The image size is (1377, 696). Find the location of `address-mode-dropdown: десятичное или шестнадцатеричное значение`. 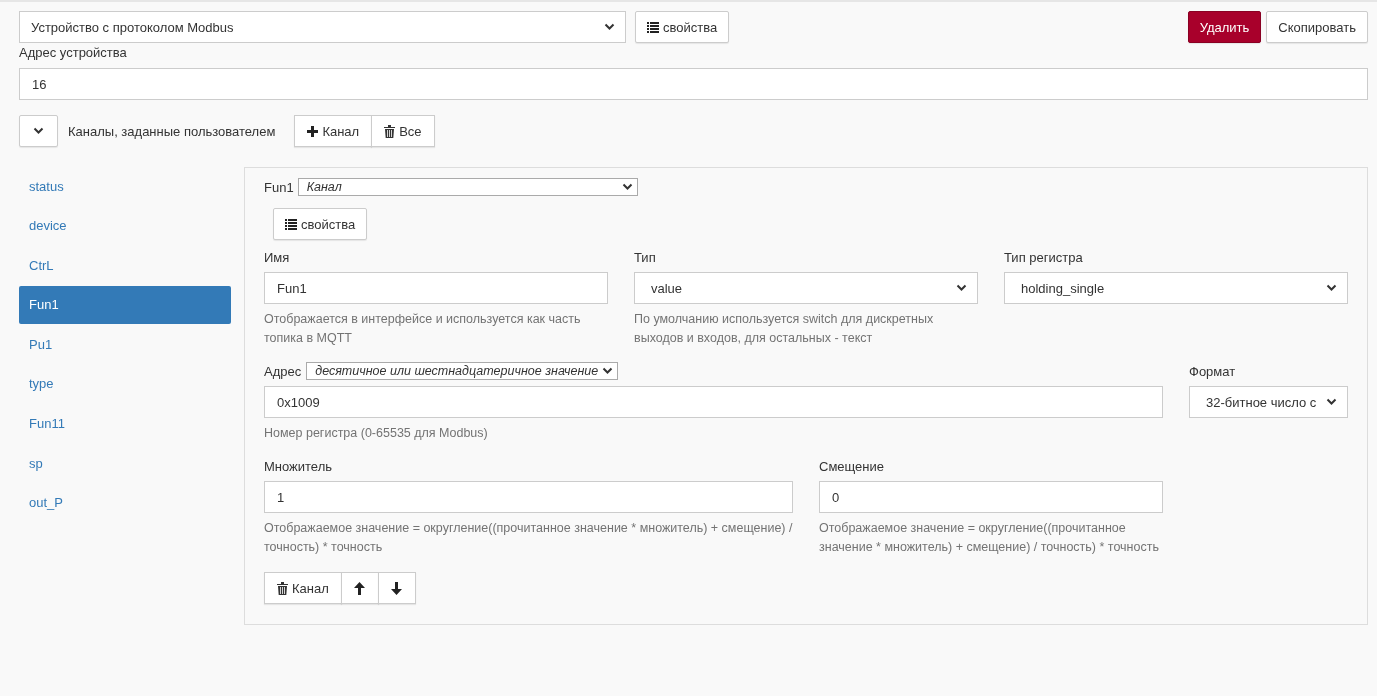

address-mode-dropdown: десятичное или шестнадцатеричное значение is located at coordinates (462, 371).